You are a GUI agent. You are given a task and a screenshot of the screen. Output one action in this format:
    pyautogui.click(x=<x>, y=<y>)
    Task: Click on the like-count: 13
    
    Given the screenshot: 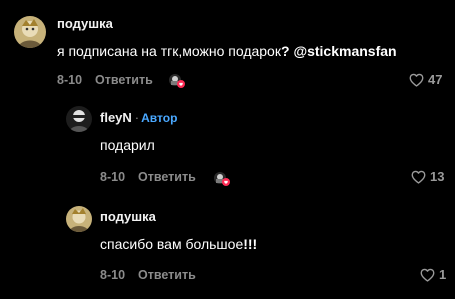 What is the action you would take?
    pyautogui.click(x=437, y=176)
    